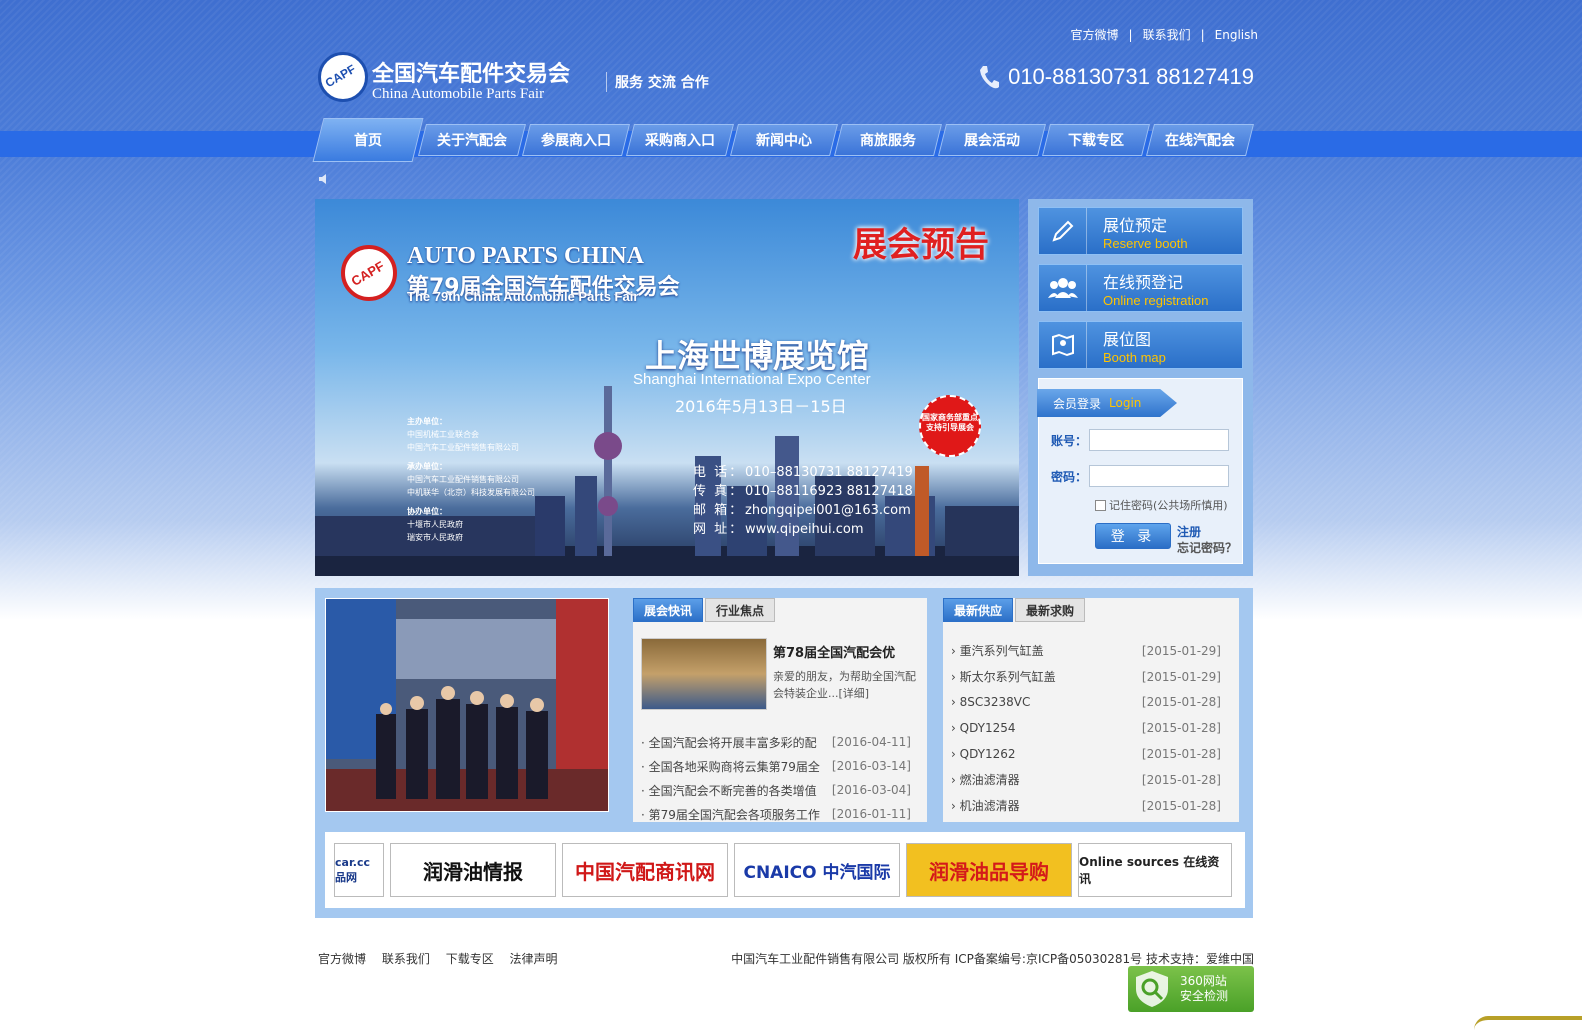  What do you see at coordinates (804, 529) in the screenshot?
I see `contact-value: www.qipeihui.com` at bounding box center [804, 529].